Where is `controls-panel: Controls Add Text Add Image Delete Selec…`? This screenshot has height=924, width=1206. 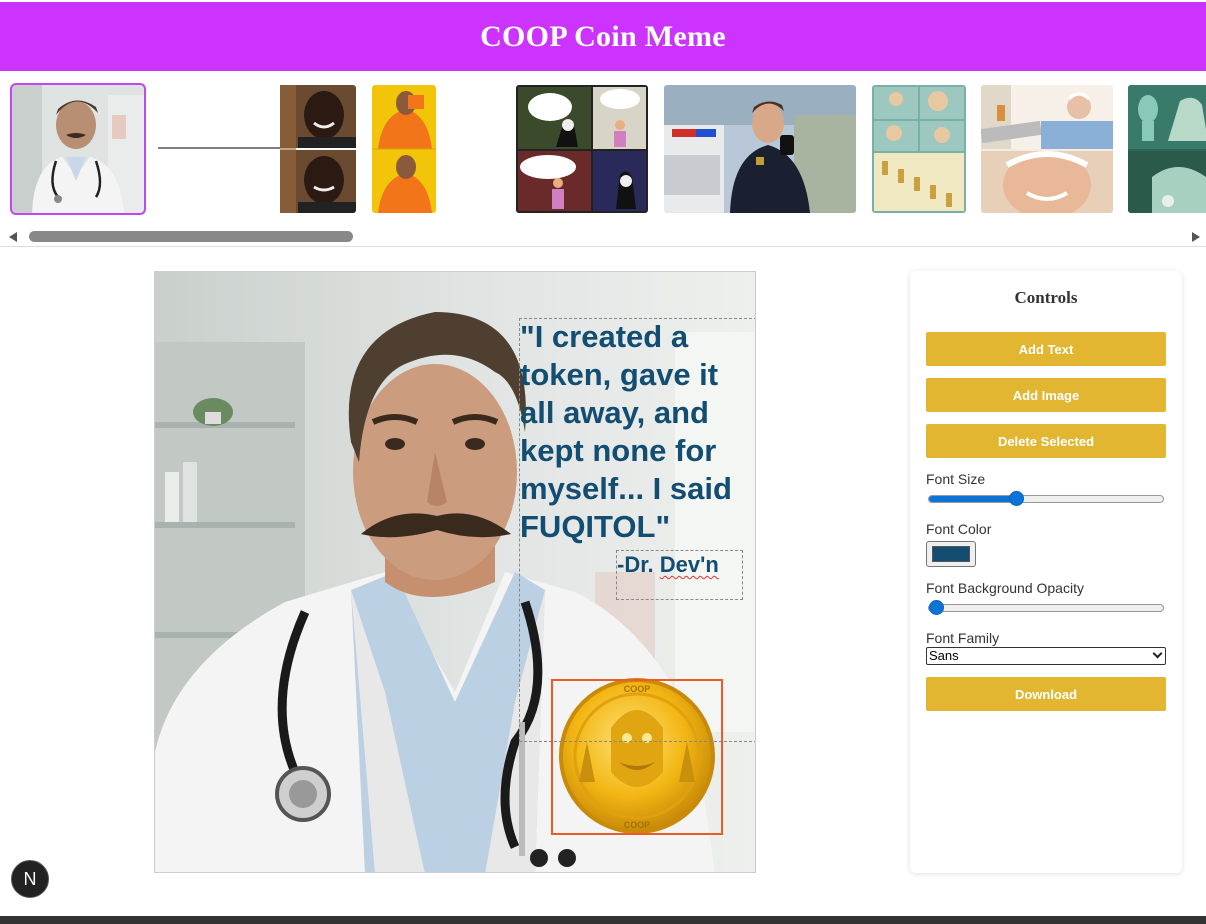
controls-panel: Controls Add Text Add Image Delete Selec… is located at coordinates (1046, 572).